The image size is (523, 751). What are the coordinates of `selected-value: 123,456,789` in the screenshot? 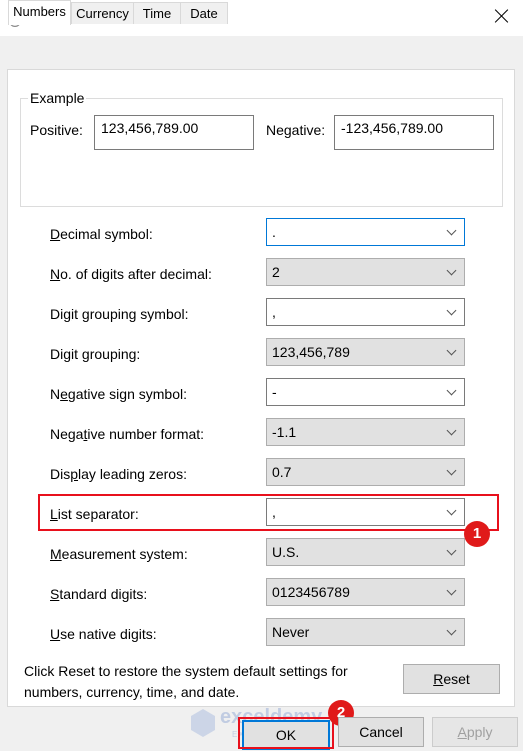 It's located at (311, 352).